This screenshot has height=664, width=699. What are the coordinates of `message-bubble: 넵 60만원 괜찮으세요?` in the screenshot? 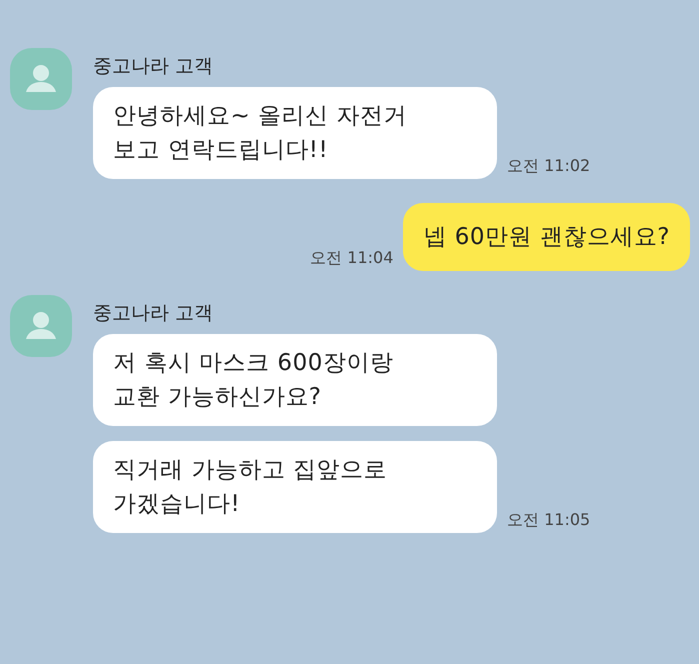 It's located at (546, 237).